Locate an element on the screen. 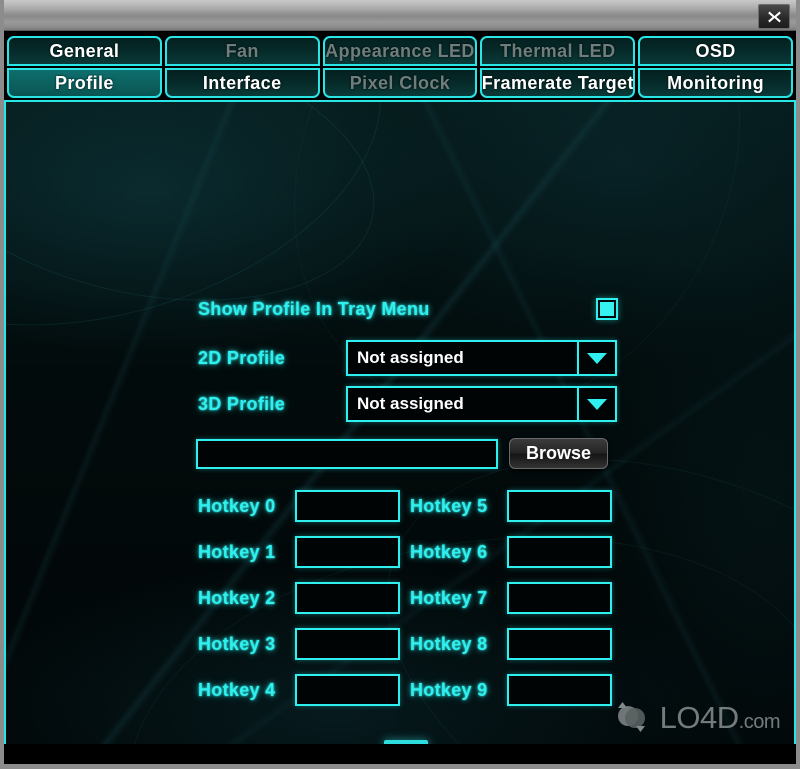 The height and width of the screenshot is (769, 800). profile-path-input is located at coordinates (347, 453).